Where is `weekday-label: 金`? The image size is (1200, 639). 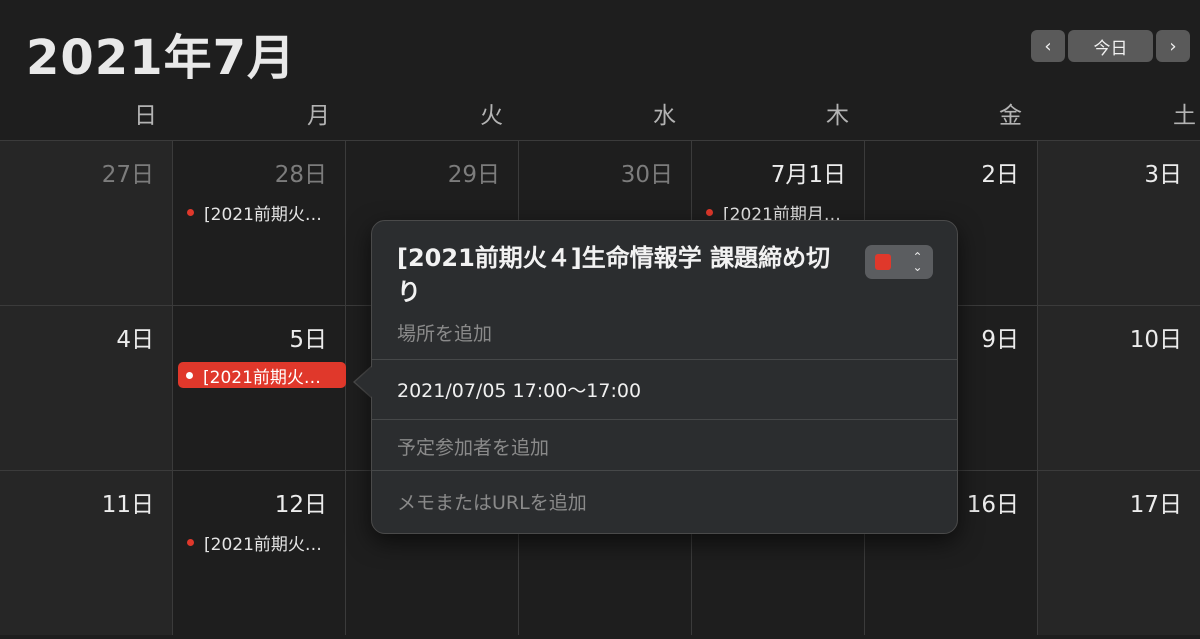 weekday-label: 金 is located at coordinates (1010, 116).